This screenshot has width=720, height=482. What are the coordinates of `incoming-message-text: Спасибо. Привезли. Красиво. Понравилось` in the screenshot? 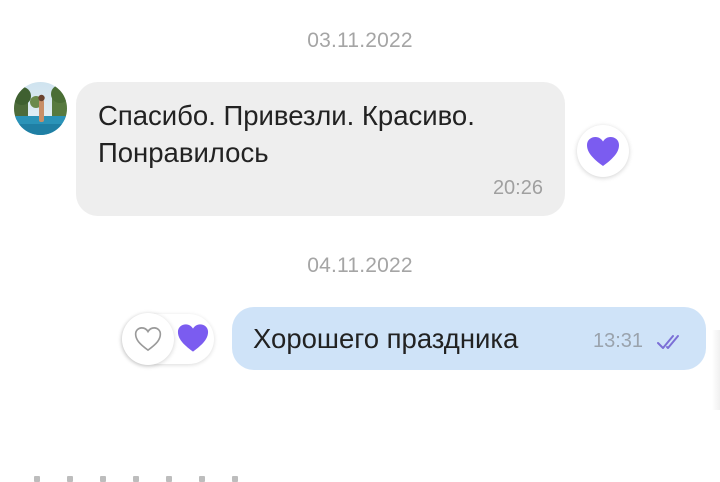 It's located at (286, 134).